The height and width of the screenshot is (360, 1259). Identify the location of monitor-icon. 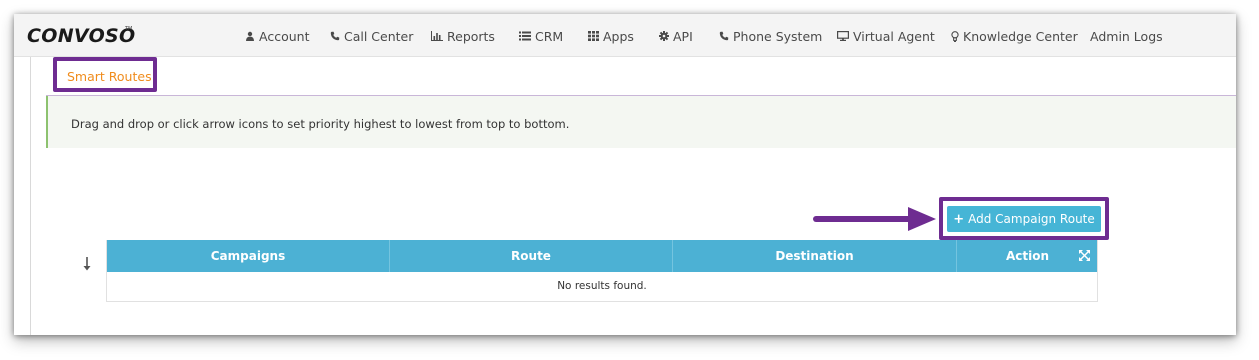
(843, 36).